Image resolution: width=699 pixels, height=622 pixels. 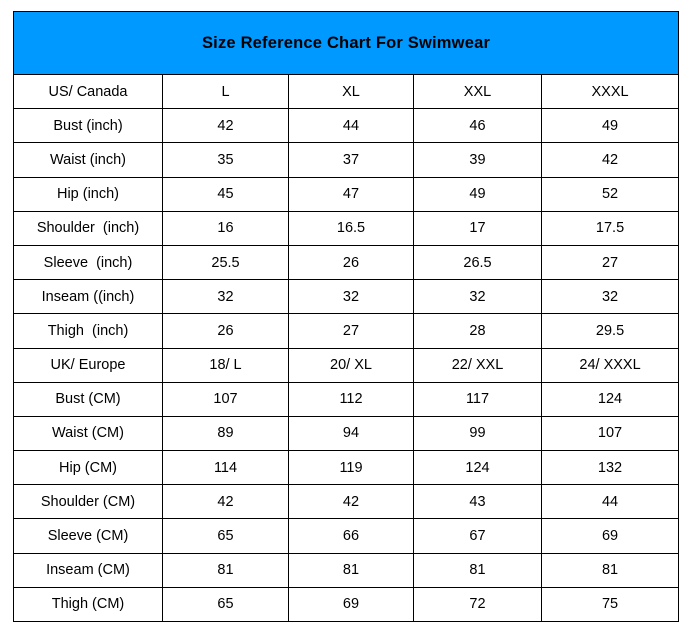 I want to click on measurement-cell: 94, so click(x=351, y=433).